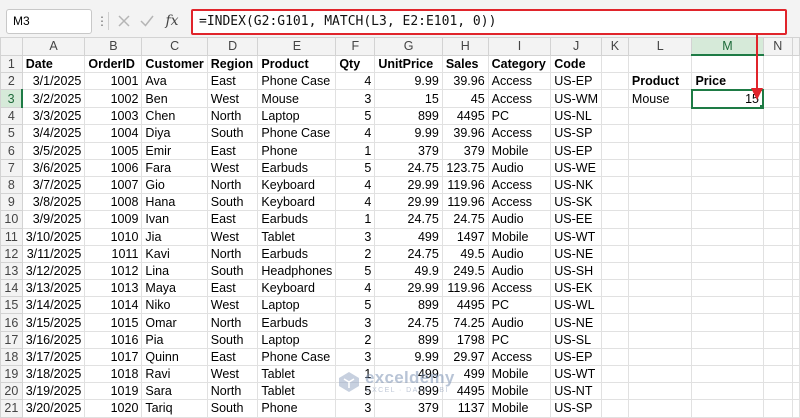  What do you see at coordinates (174, 116) in the screenshot?
I see `cell-c4: Chen` at bounding box center [174, 116].